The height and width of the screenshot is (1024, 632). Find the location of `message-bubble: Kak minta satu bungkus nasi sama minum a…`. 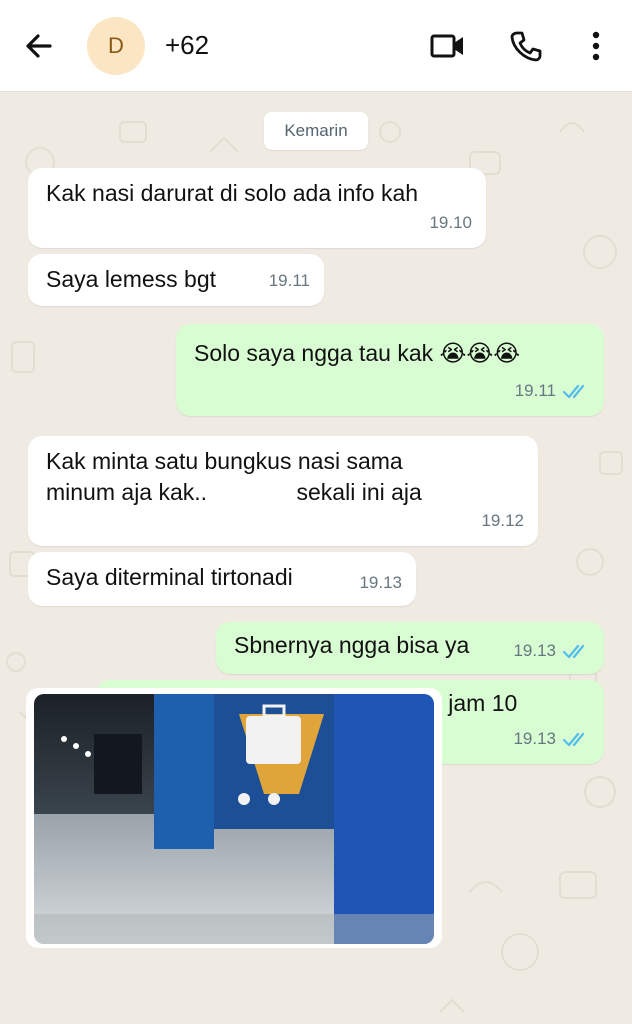

message-bubble: Kak minta satu bungkus nasi sama minum a… is located at coordinates (283, 491).